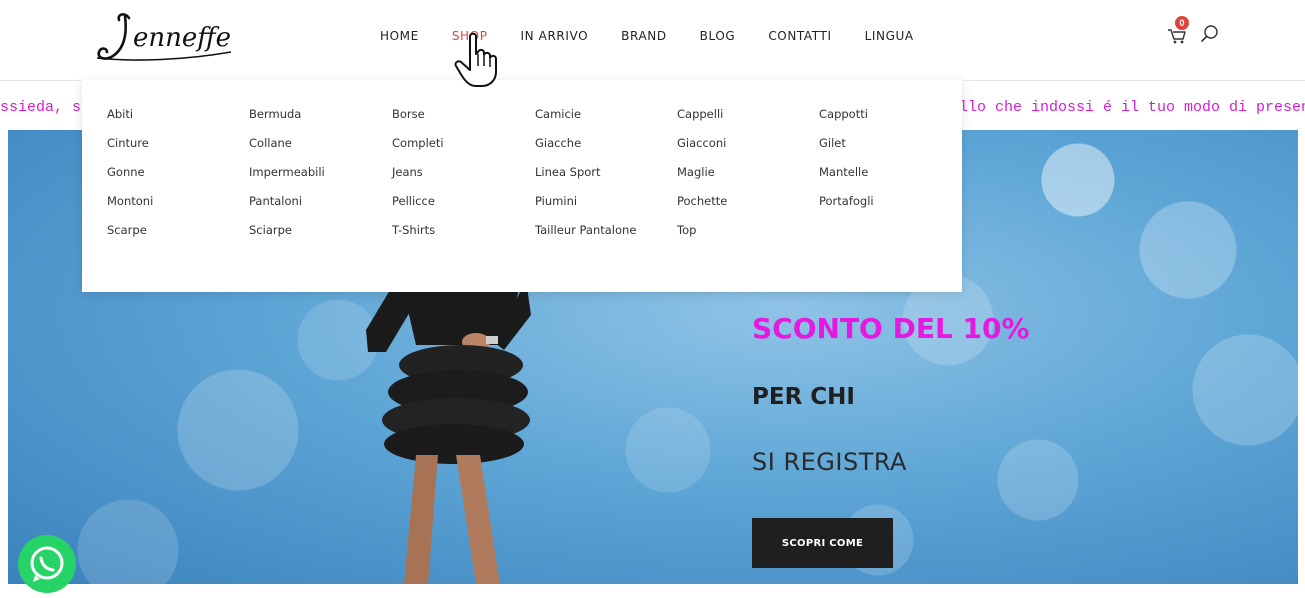 The height and width of the screenshot is (598, 1305). I want to click on mega-column-3: Borse Completi Jeans Pellicce T-Shirts, so click(463, 176).